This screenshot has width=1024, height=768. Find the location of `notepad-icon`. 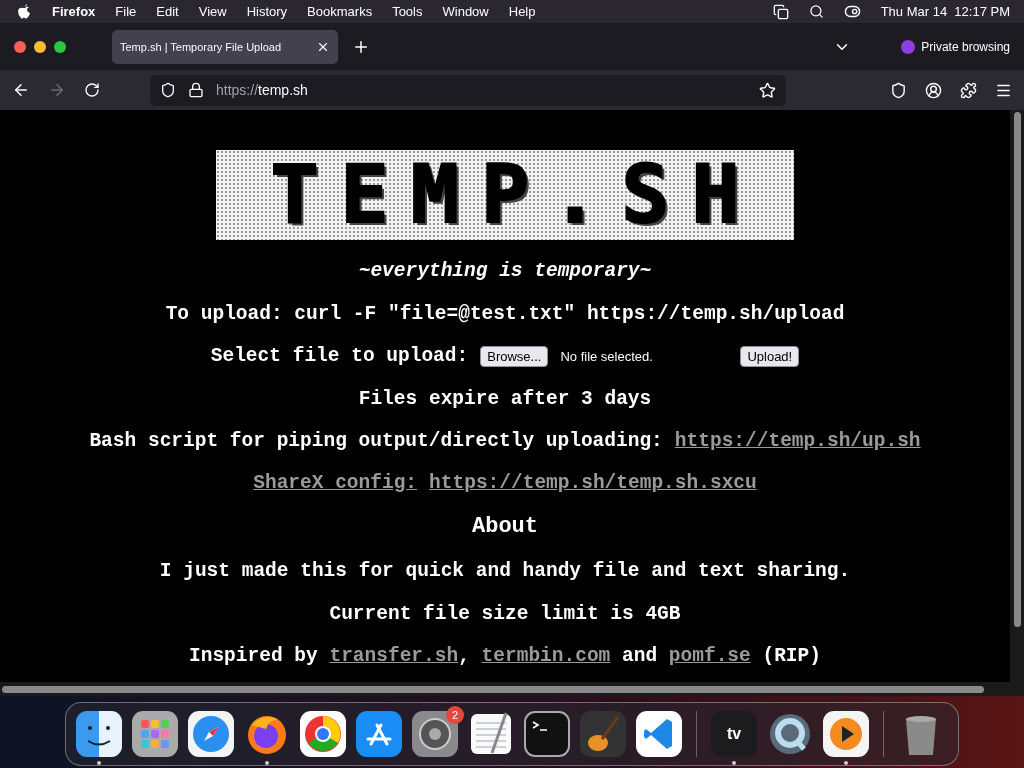

notepad-icon is located at coordinates (491, 734).